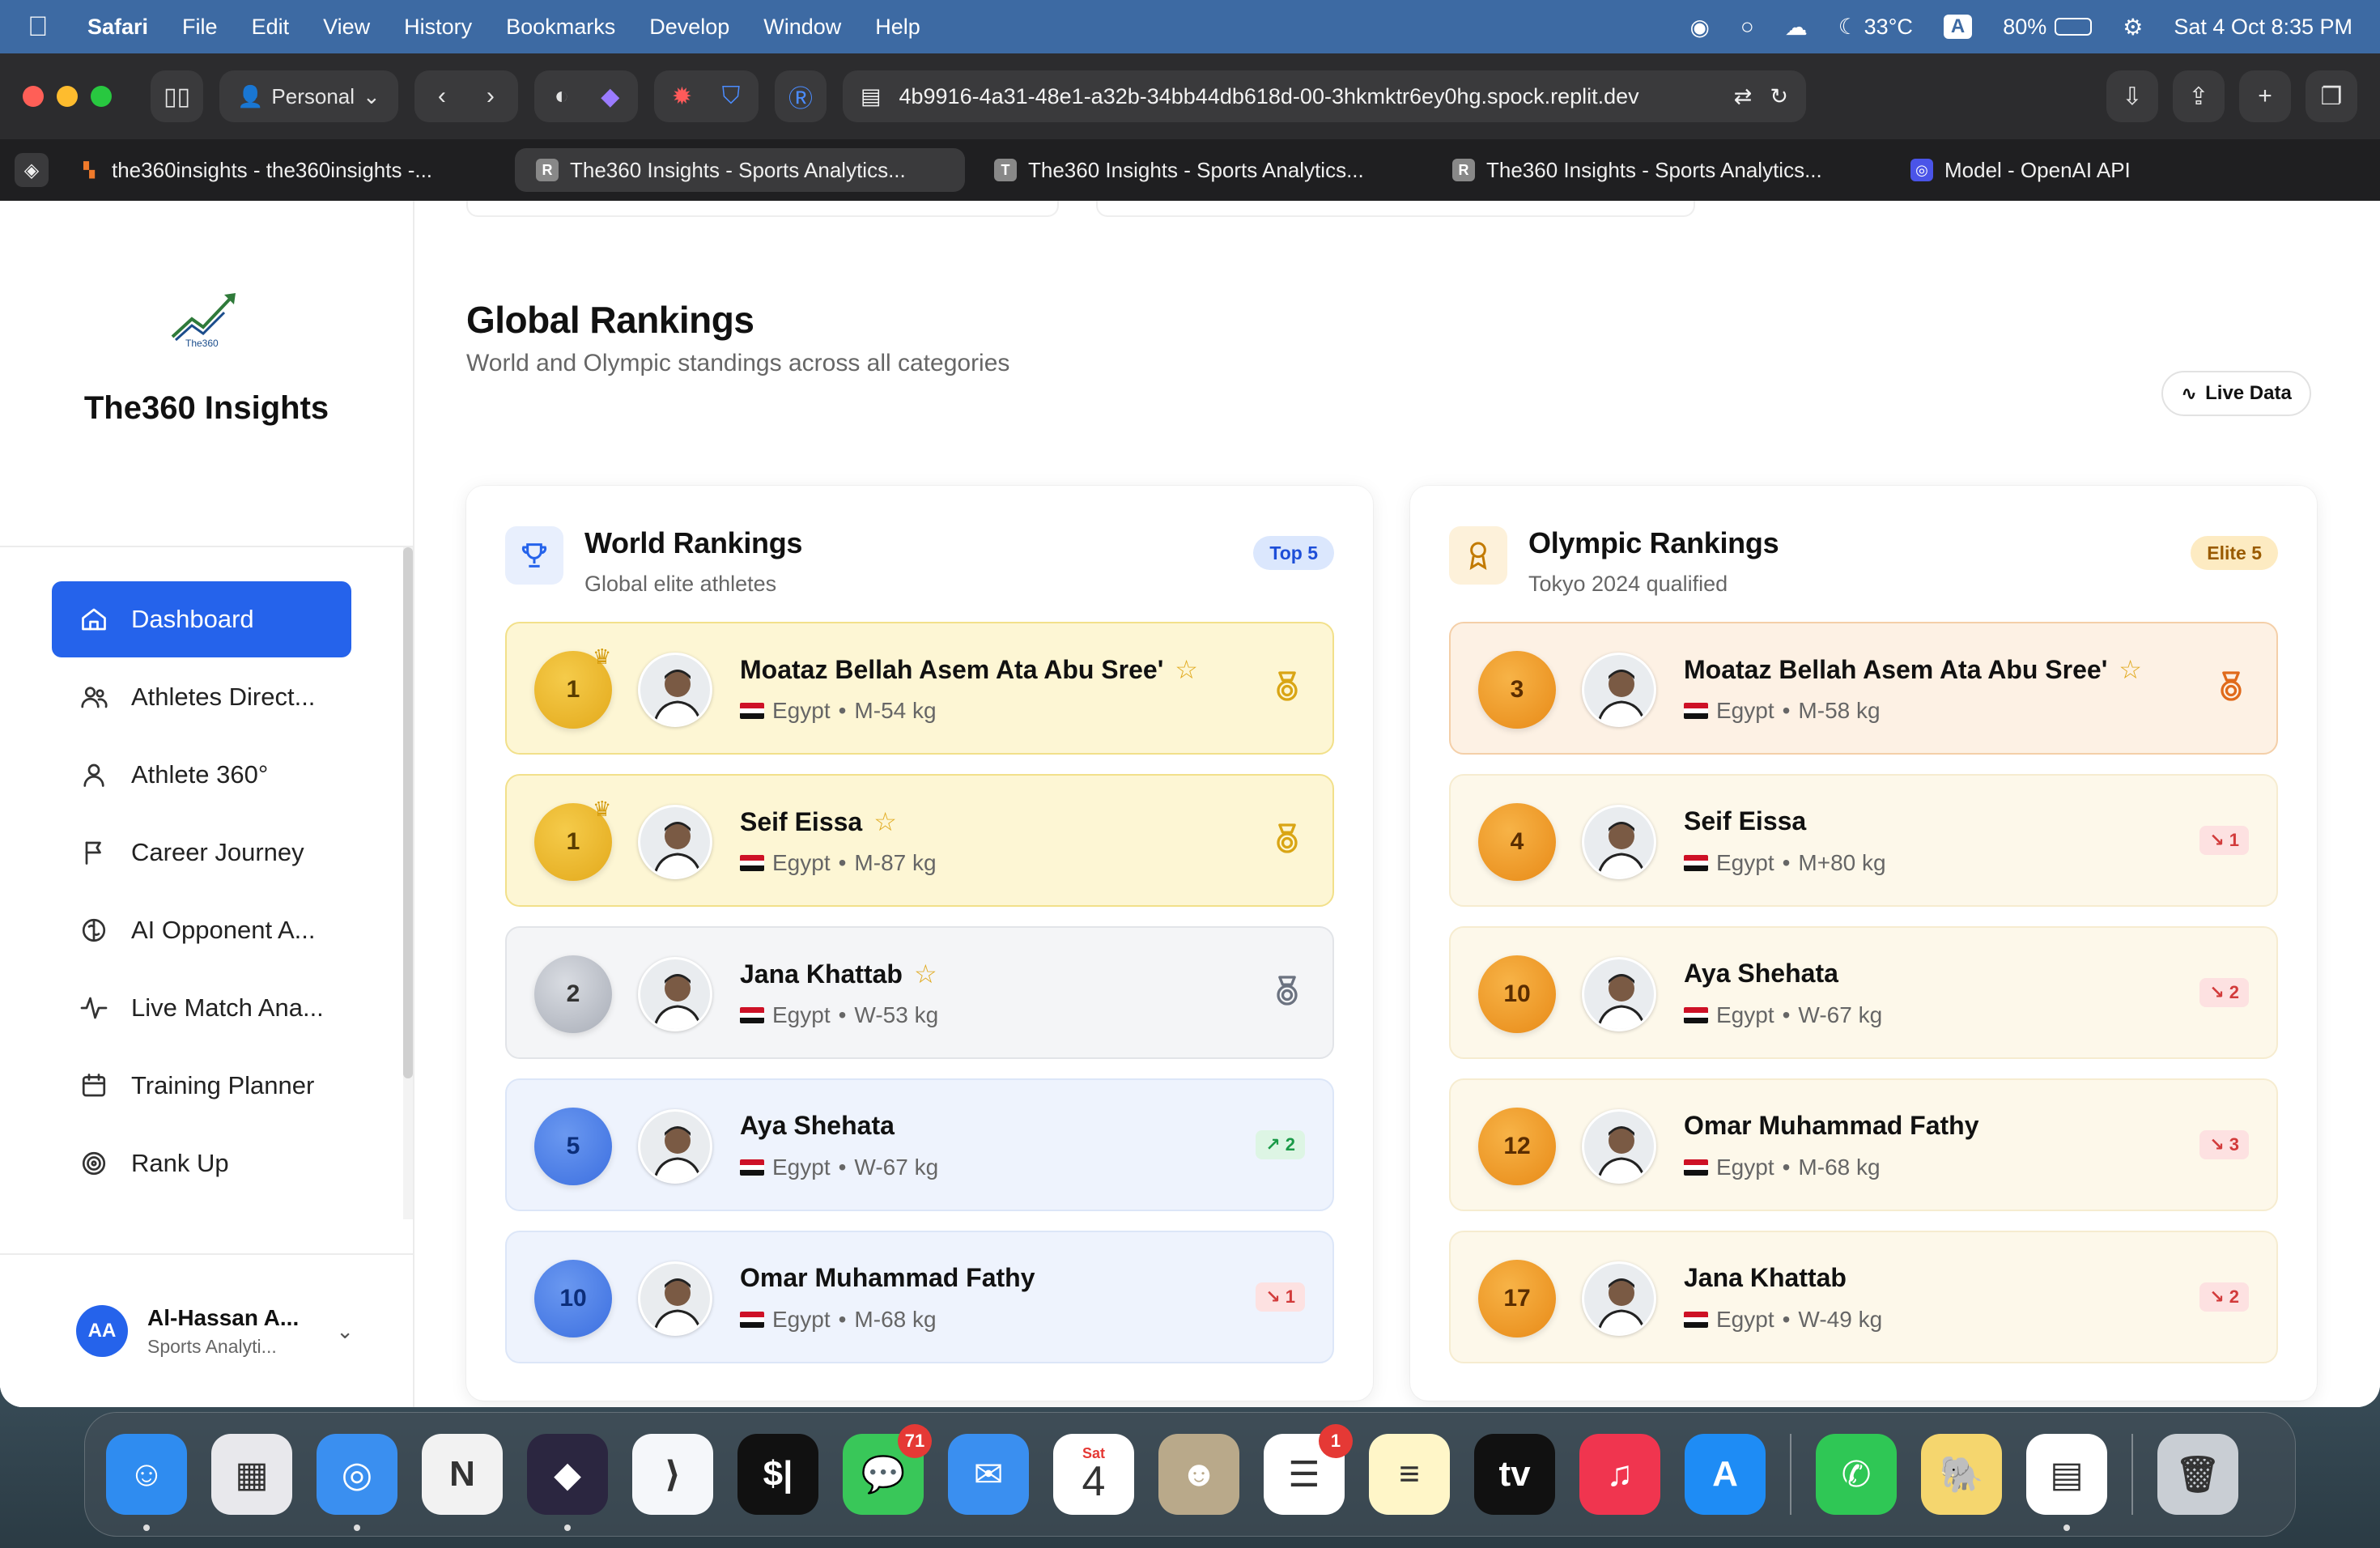 The width and height of the screenshot is (2380, 1548). I want to click on menu-bookmarks: Bookmarks, so click(560, 27).